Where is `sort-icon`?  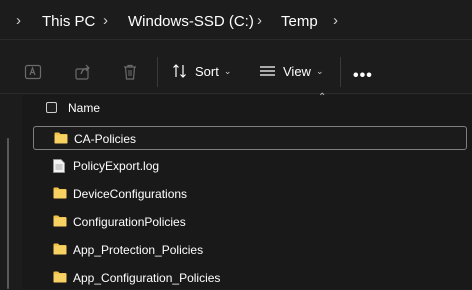 sort-icon is located at coordinates (179, 71).